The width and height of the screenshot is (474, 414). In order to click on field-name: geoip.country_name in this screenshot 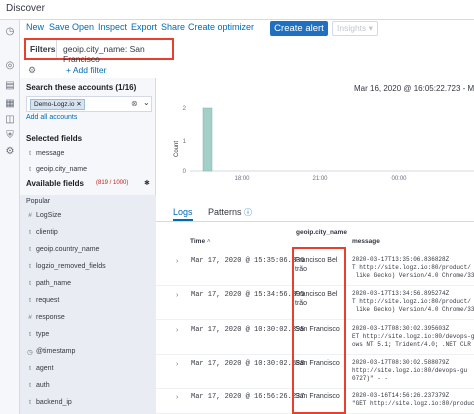, I will do `click(68, 249)`.